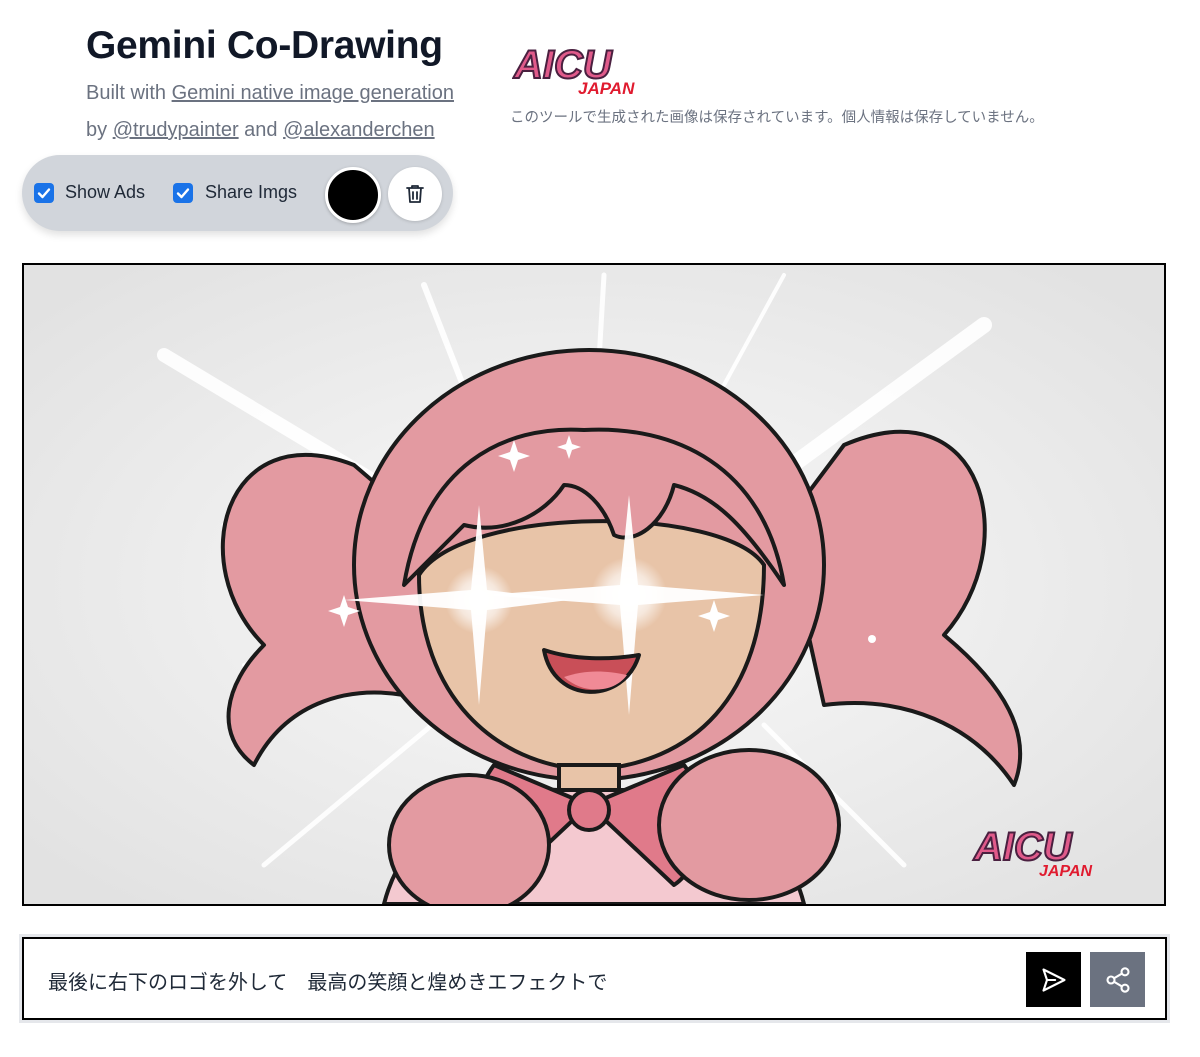 This screenshot has height=1057, width=1200. Describe the element at coordinates (251, 192) in the screenshot. I see `share-imgs-label: Share Imgs` at that location.